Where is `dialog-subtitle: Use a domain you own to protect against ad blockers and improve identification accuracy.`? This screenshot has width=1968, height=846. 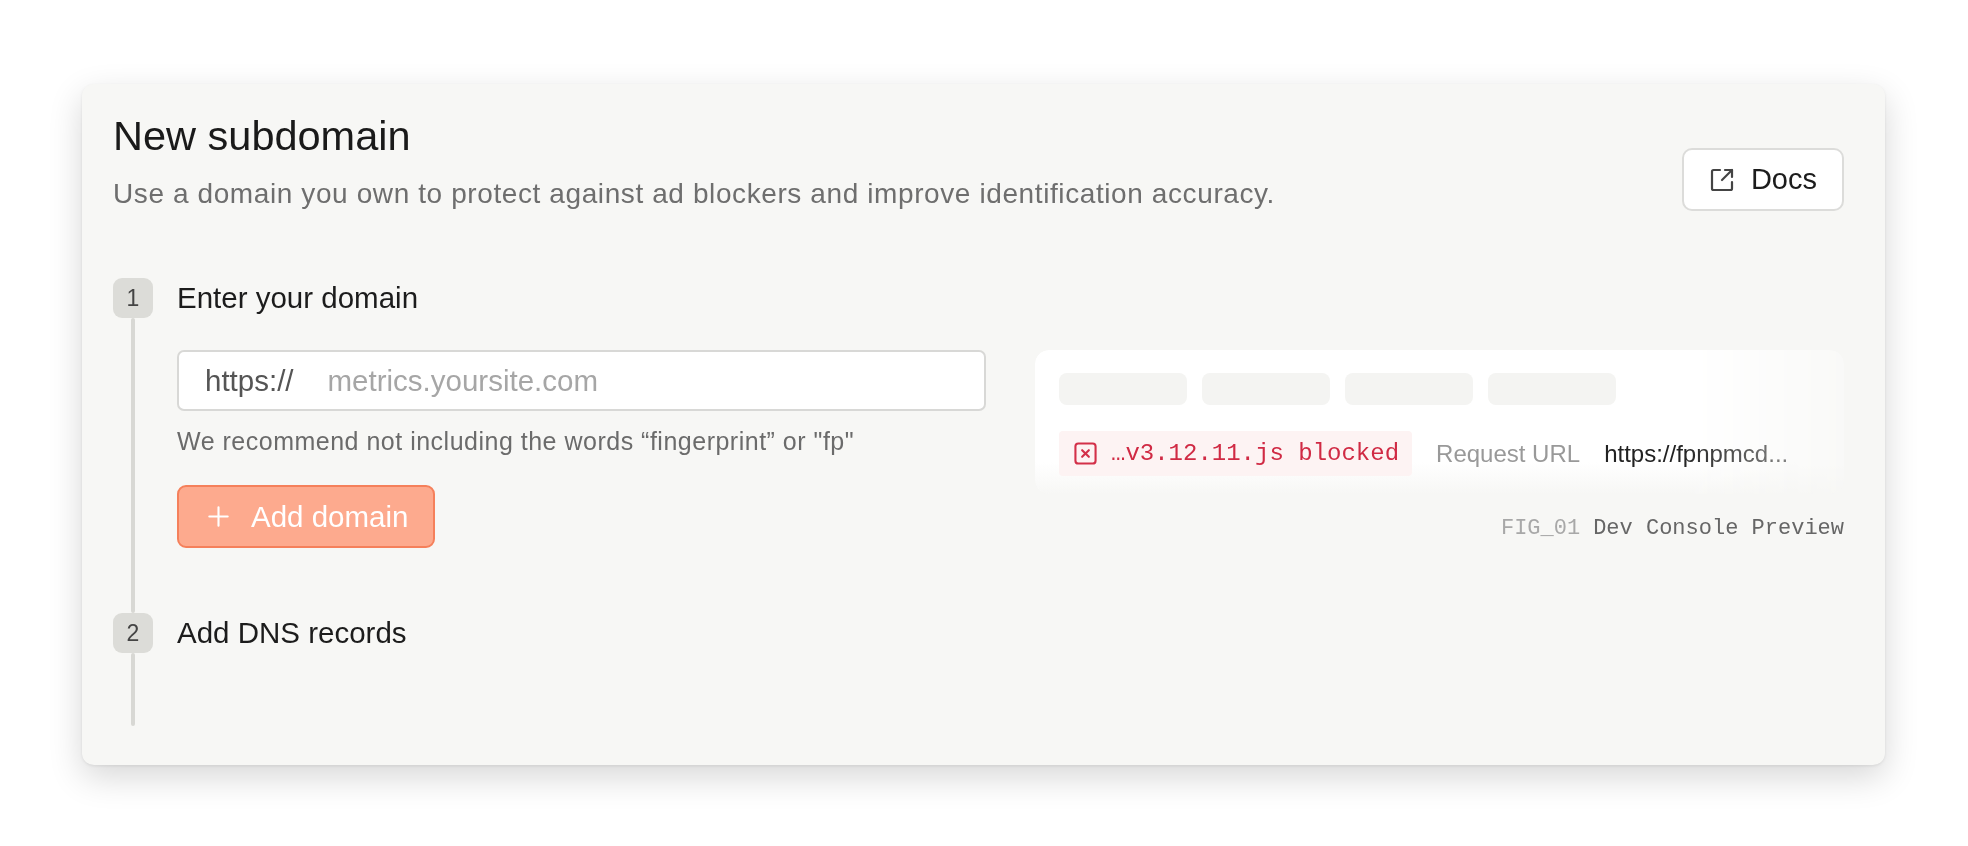
dialog-subtitle: Use a domain you own to protect against ad blockers and improve identification accuracy. is located at coordinates (694, 194).